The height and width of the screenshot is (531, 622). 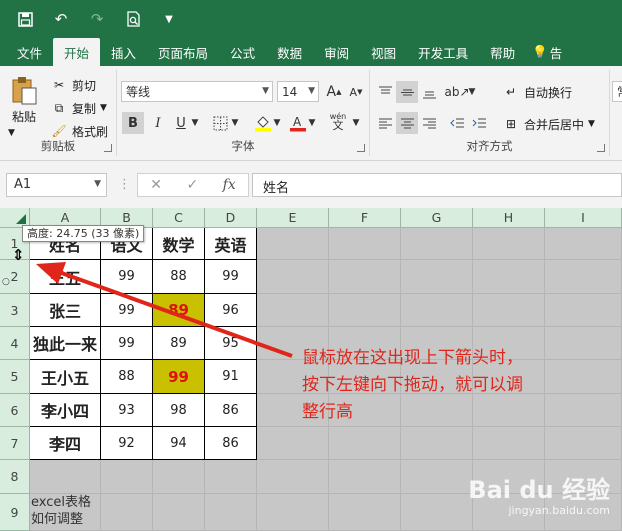 I want to click on watermark-logo: Bai du 经验, so click(x=539, y=490).